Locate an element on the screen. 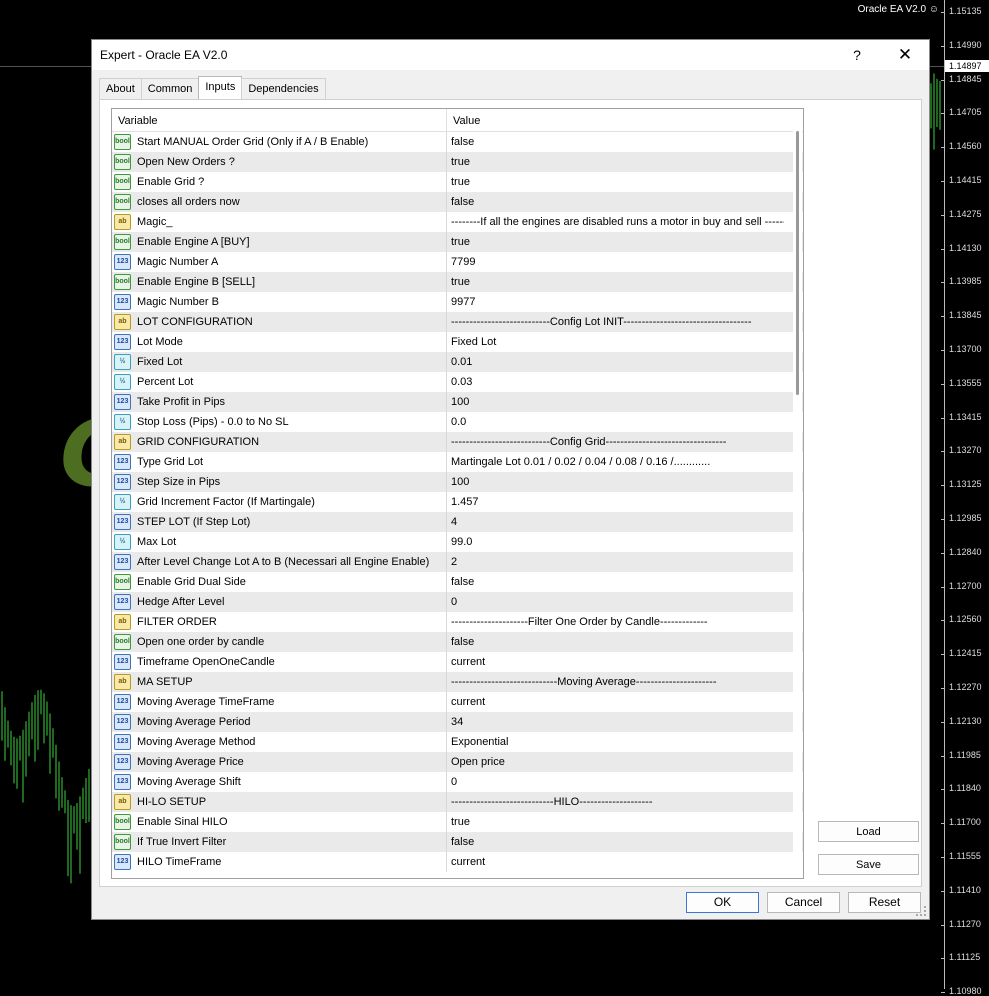 Image resolution: width=989 pixels, height=996 pixels. table-row: 123 Timeframe OpenOneCandle current is located at coordinates (457, 662).